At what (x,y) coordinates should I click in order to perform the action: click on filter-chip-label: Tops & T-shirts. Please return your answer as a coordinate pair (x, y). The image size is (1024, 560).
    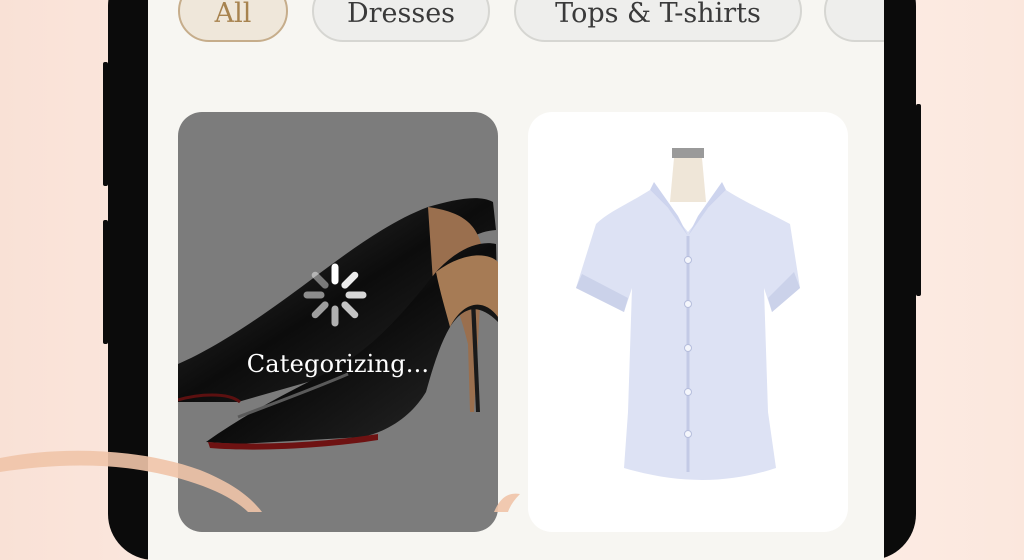
    Looking at the image, I should click on (658, 14).